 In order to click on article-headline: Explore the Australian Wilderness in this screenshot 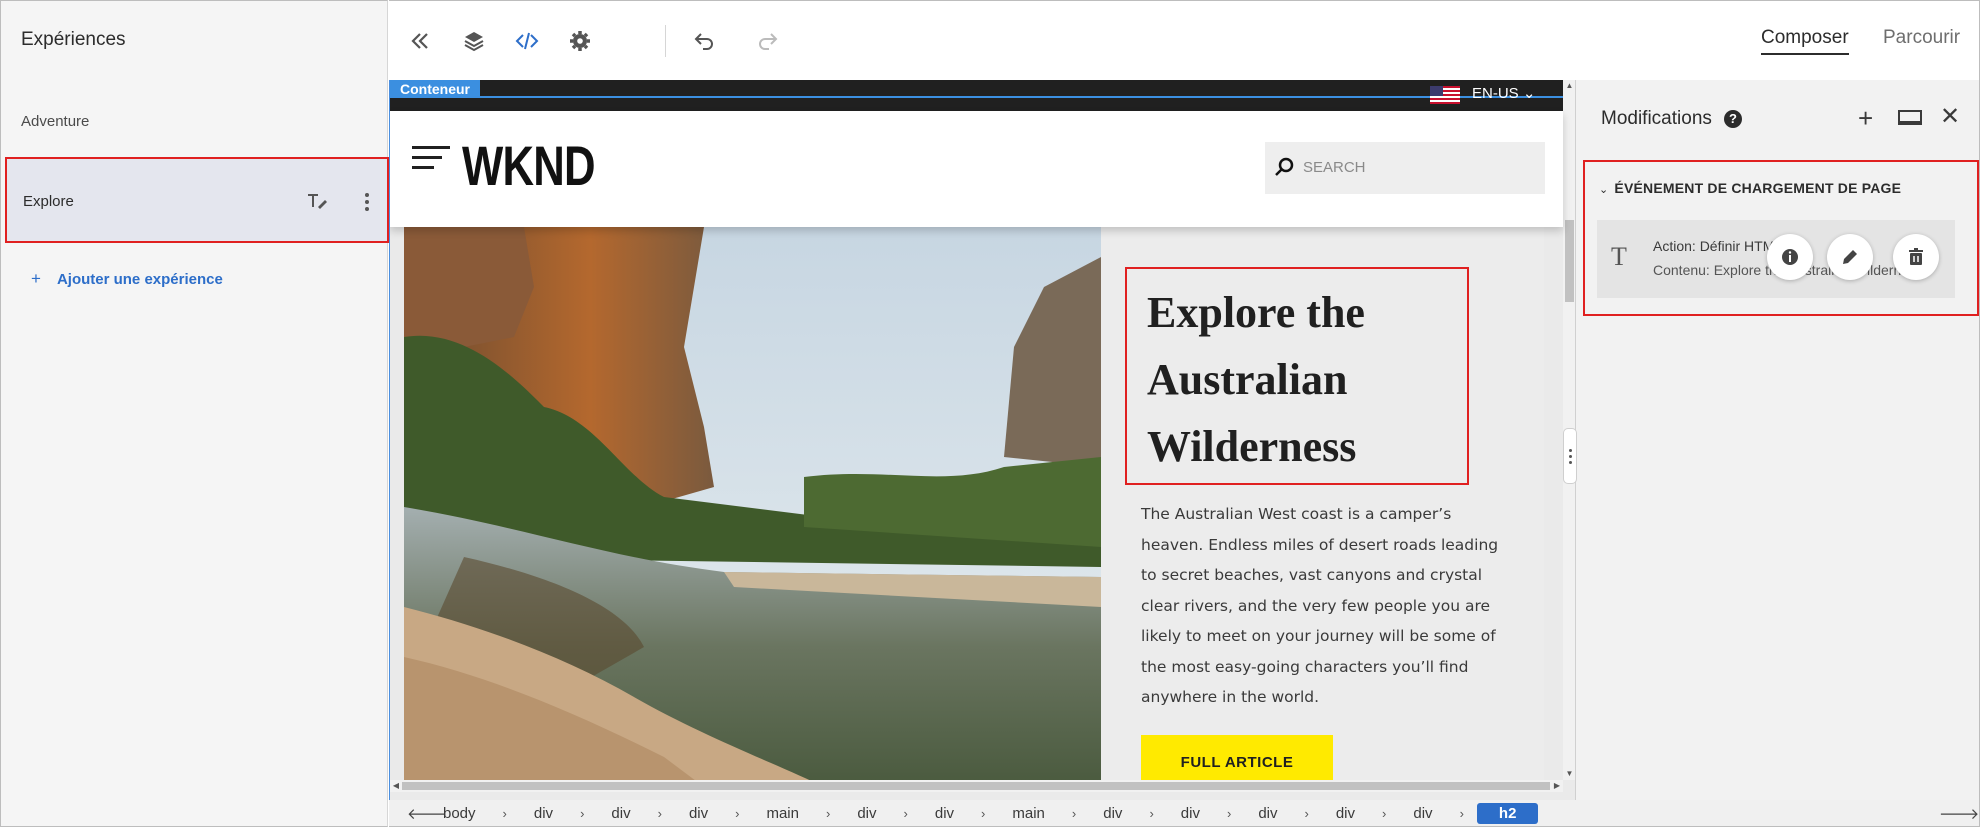, I will do `click(1307, 379)`.